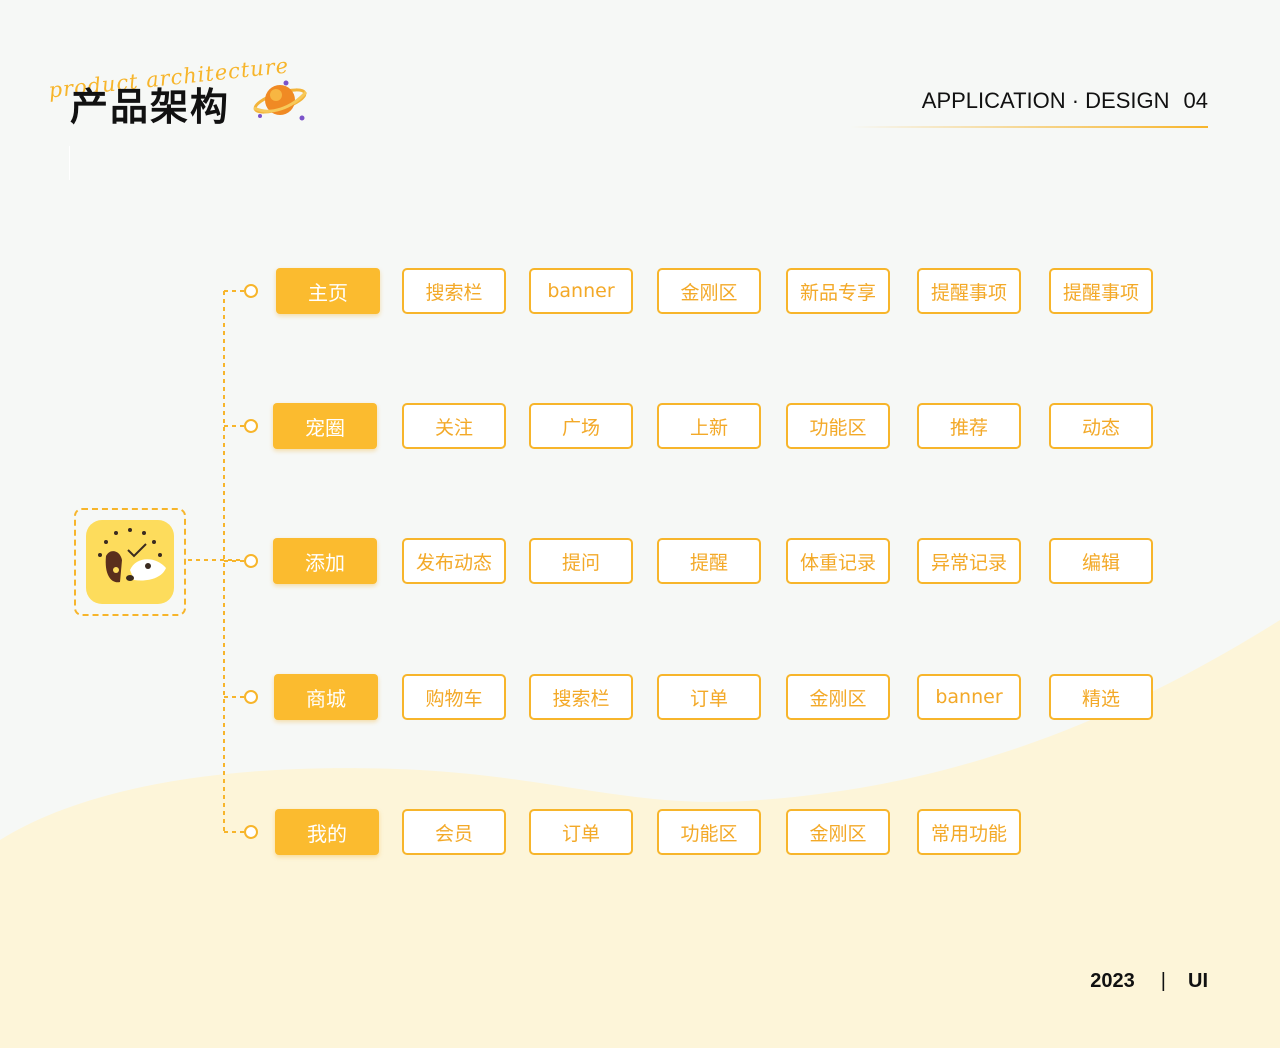  I want to click on feature-node: 提醒, so click(709, 561).